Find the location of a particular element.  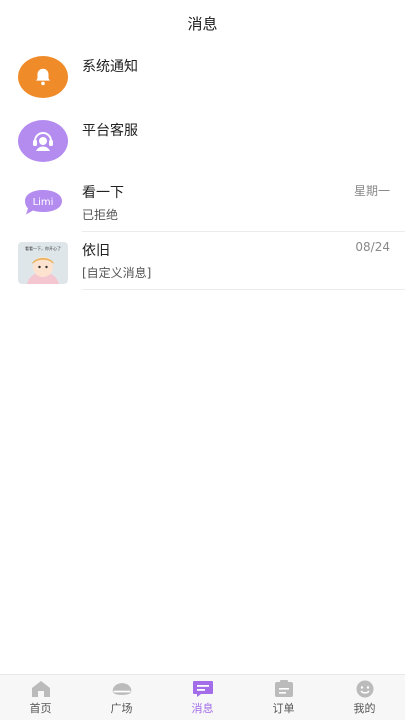

customer-service-label: 平台客服 is located at coordinates (110, 131).